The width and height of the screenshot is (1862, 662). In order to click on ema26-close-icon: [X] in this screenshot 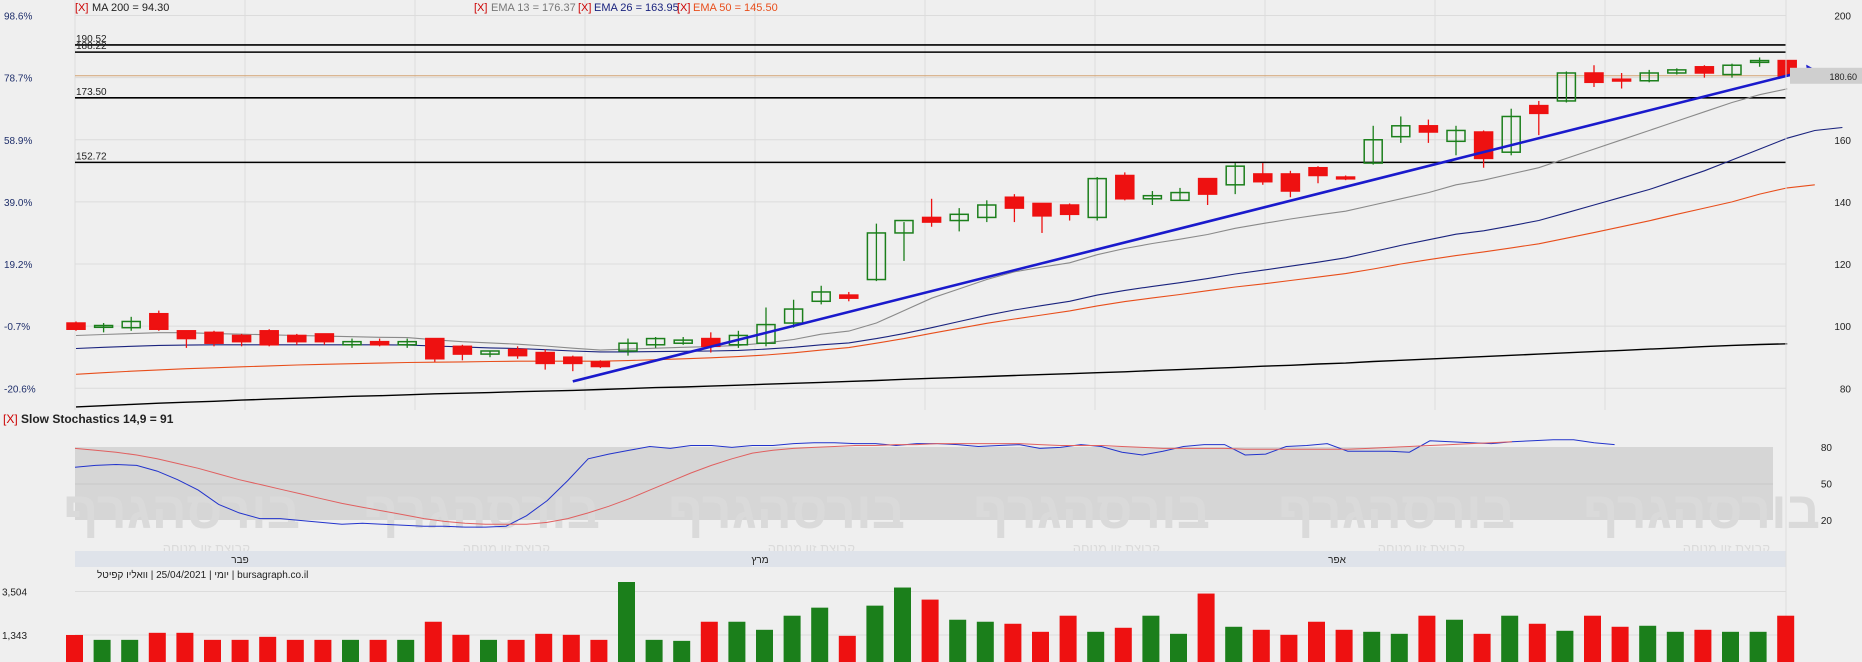, I will do `click(584, 8)`.